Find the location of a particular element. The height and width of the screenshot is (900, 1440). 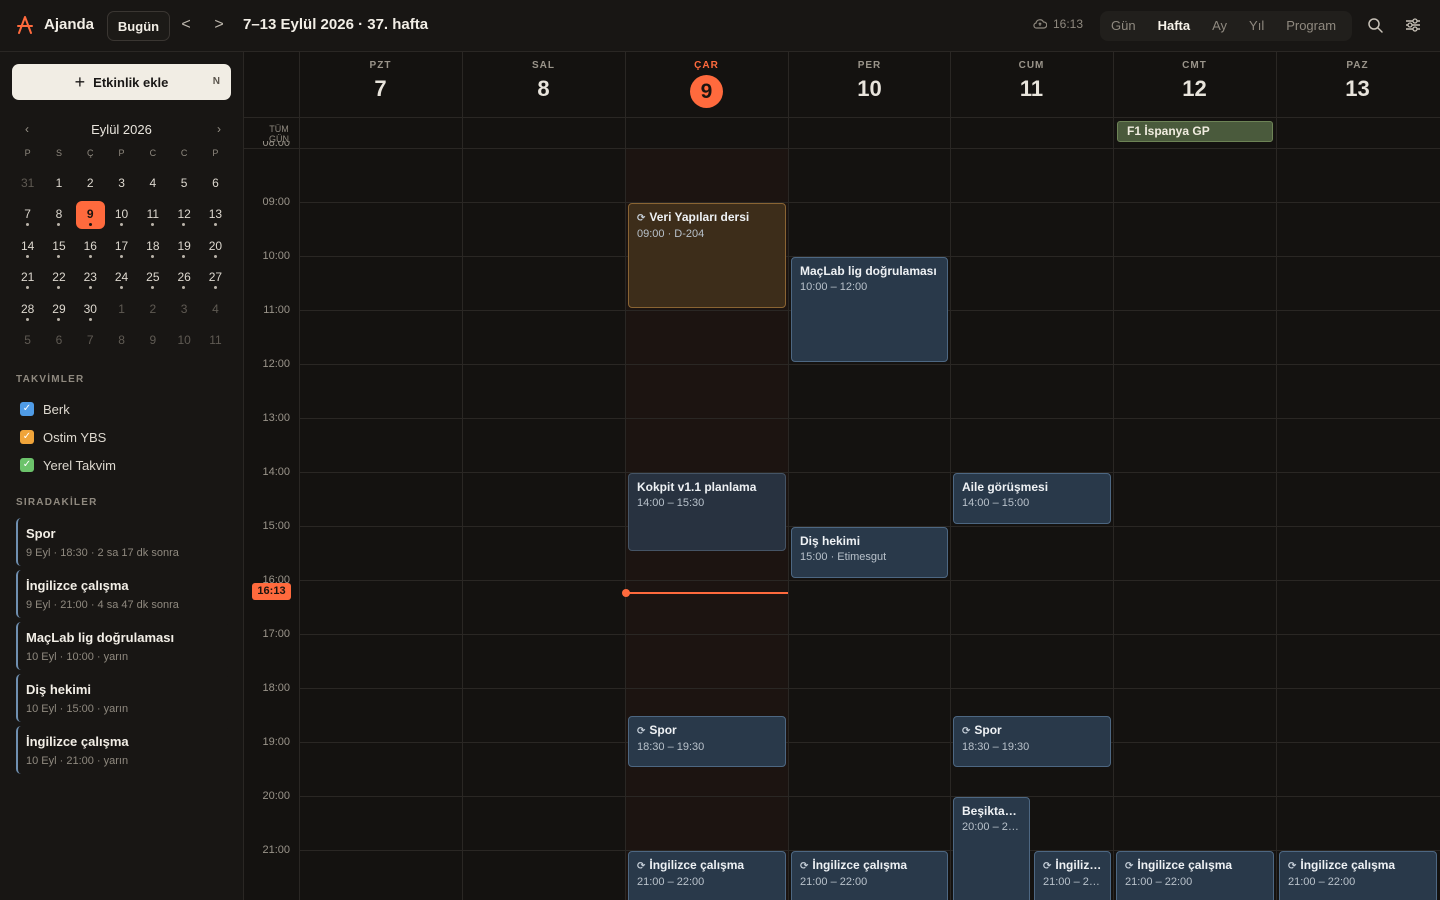

day-header-cum: CUM 11 is located at coordinates (1031, 84).